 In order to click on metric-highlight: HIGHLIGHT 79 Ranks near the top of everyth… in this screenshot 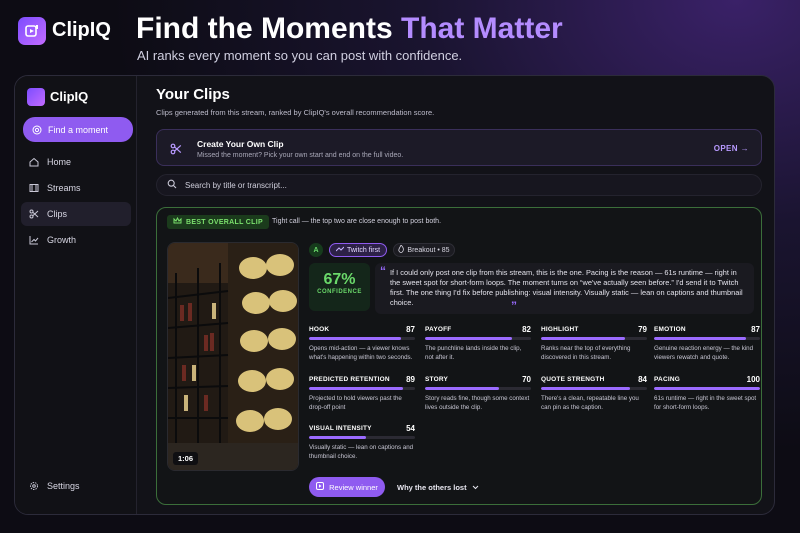, I will do `click(594, 343)`.